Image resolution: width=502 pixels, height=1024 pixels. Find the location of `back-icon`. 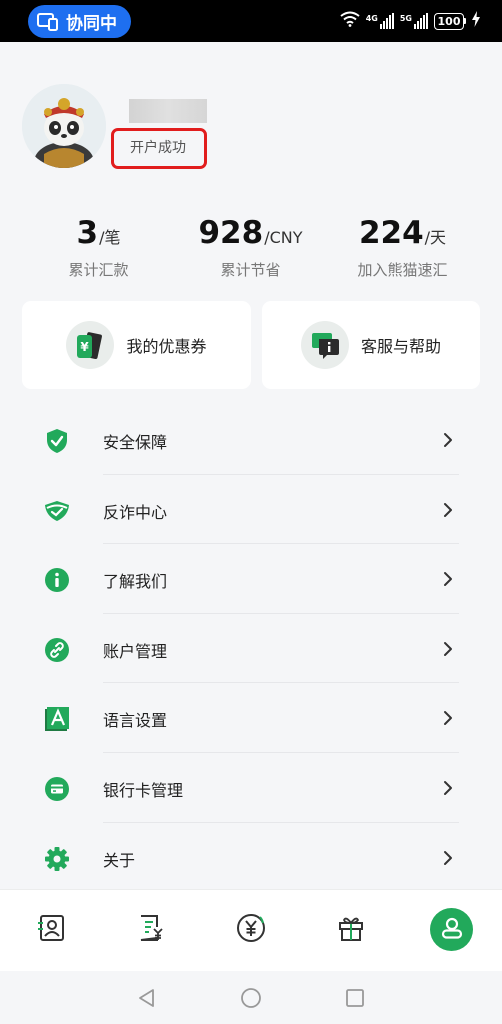

back-icon is located at coordinates (147, 998).